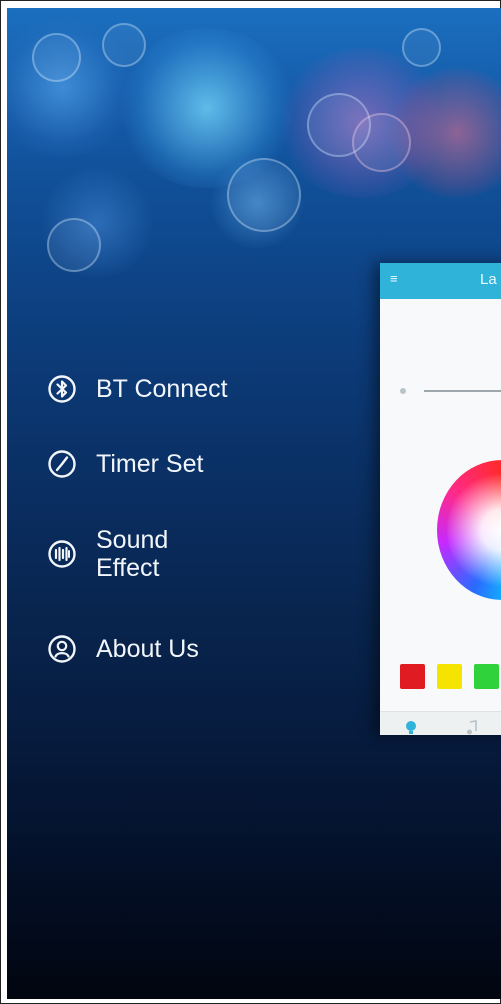 Image resolution: width=501 pixels, height=1004 pixels. Describe the element at coordinates (488, 279) in the screenshot. I see `preview-title: La` at that location.